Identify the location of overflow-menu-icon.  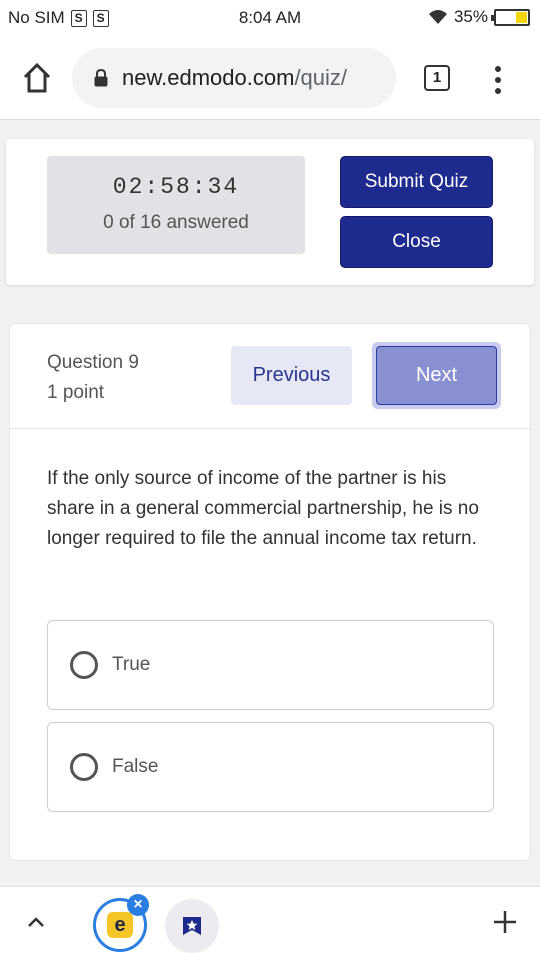
(498, 80).